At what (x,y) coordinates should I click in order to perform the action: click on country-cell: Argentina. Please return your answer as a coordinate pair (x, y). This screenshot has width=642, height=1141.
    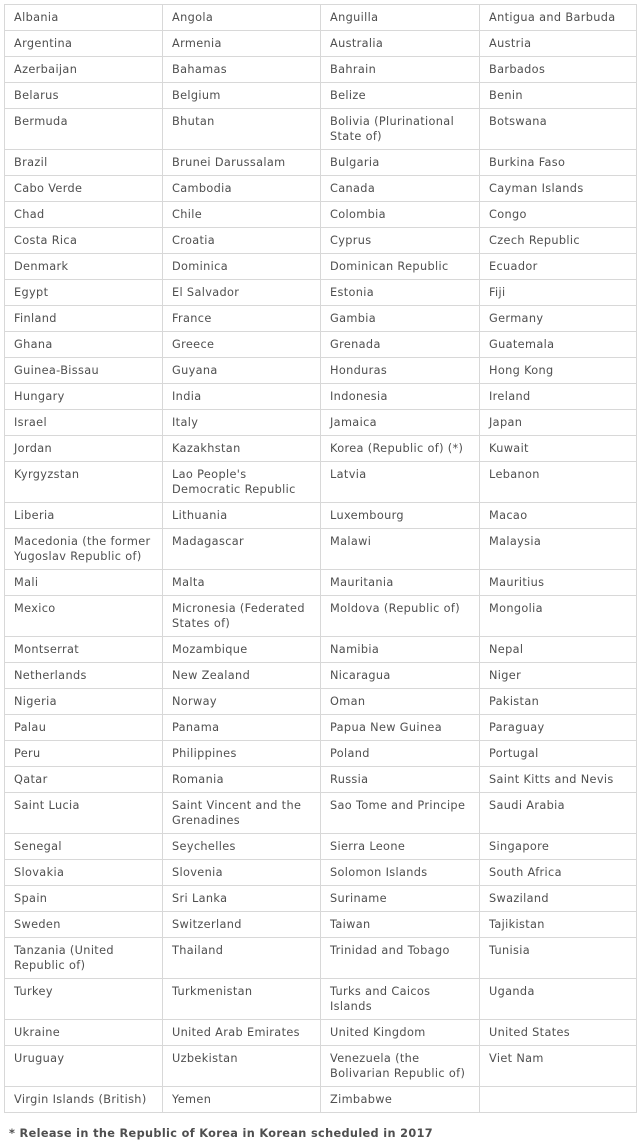
    Looking at the image, I should click on (83, 43).